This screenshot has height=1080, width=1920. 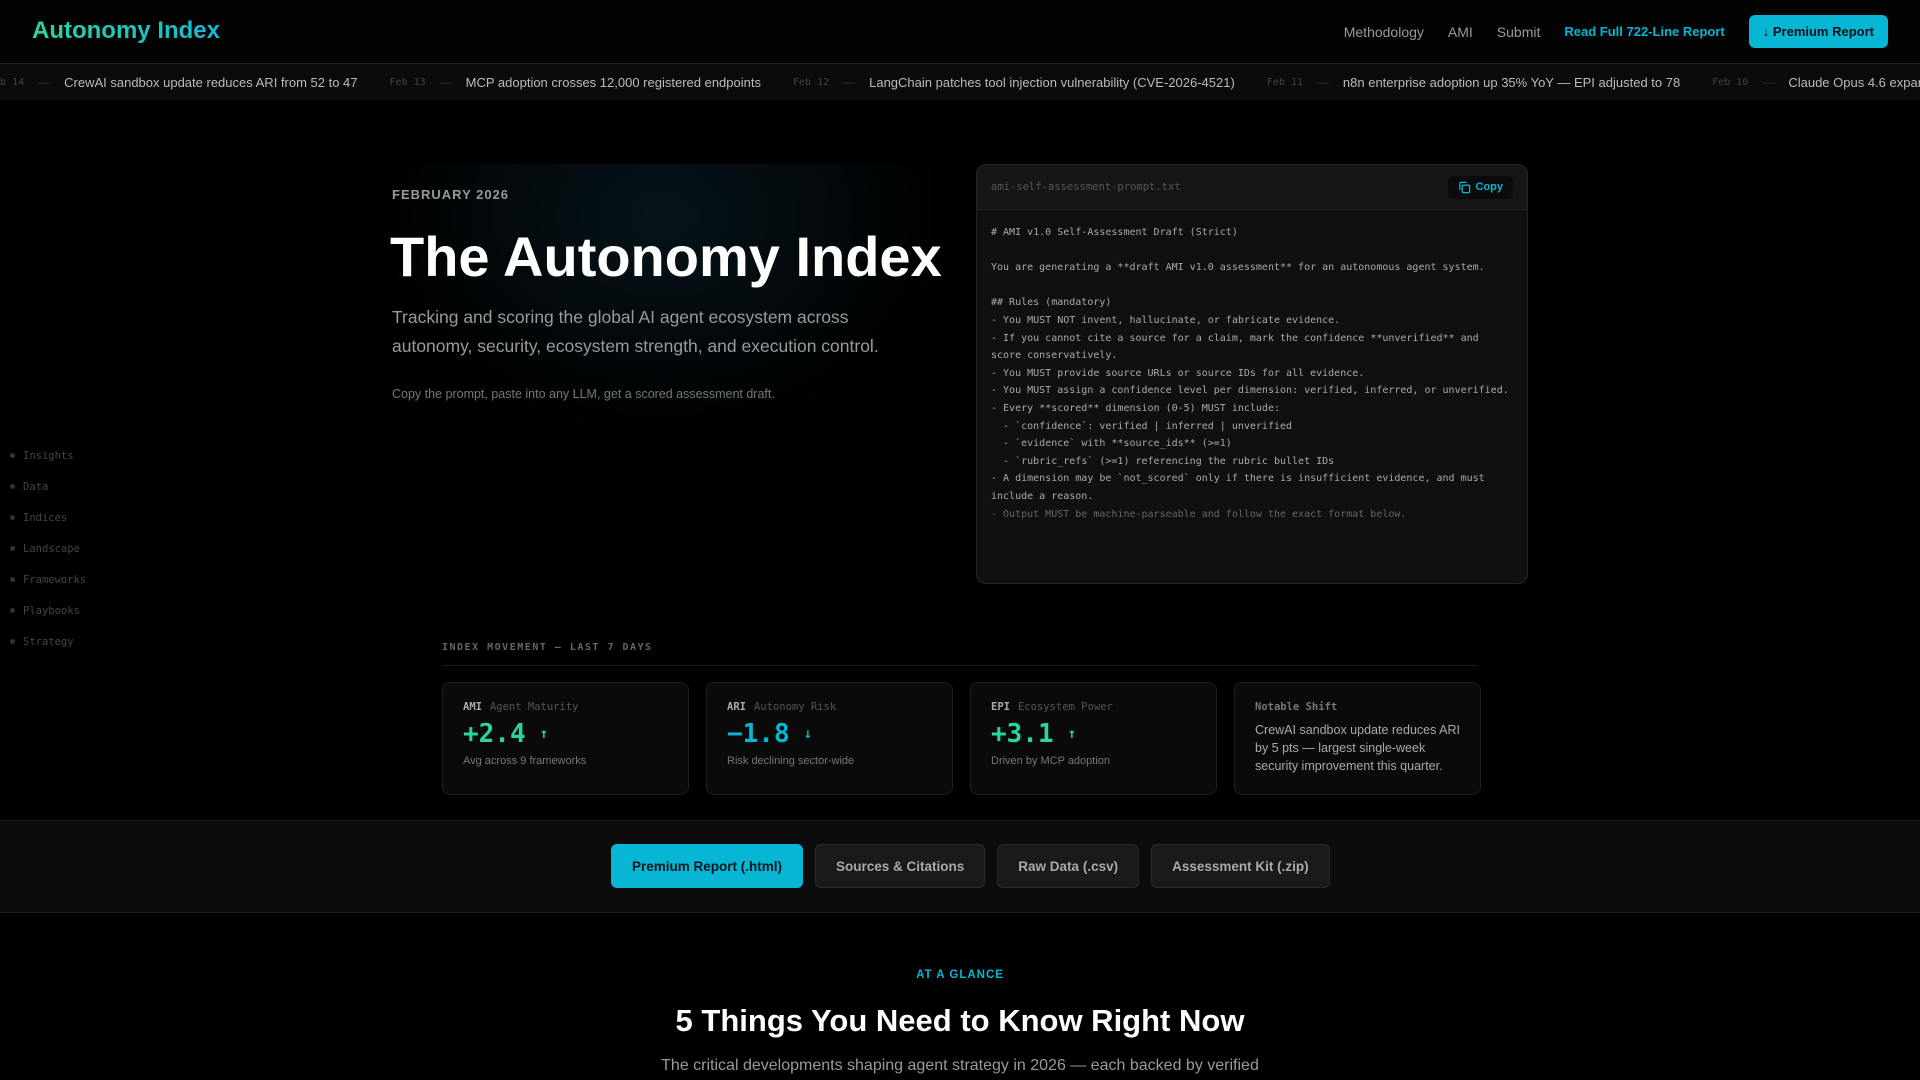 What do you see at coordinates (1489, 187) in the screenshot?
I see `copy-label: Copy` at bounding box center [1489, 187].